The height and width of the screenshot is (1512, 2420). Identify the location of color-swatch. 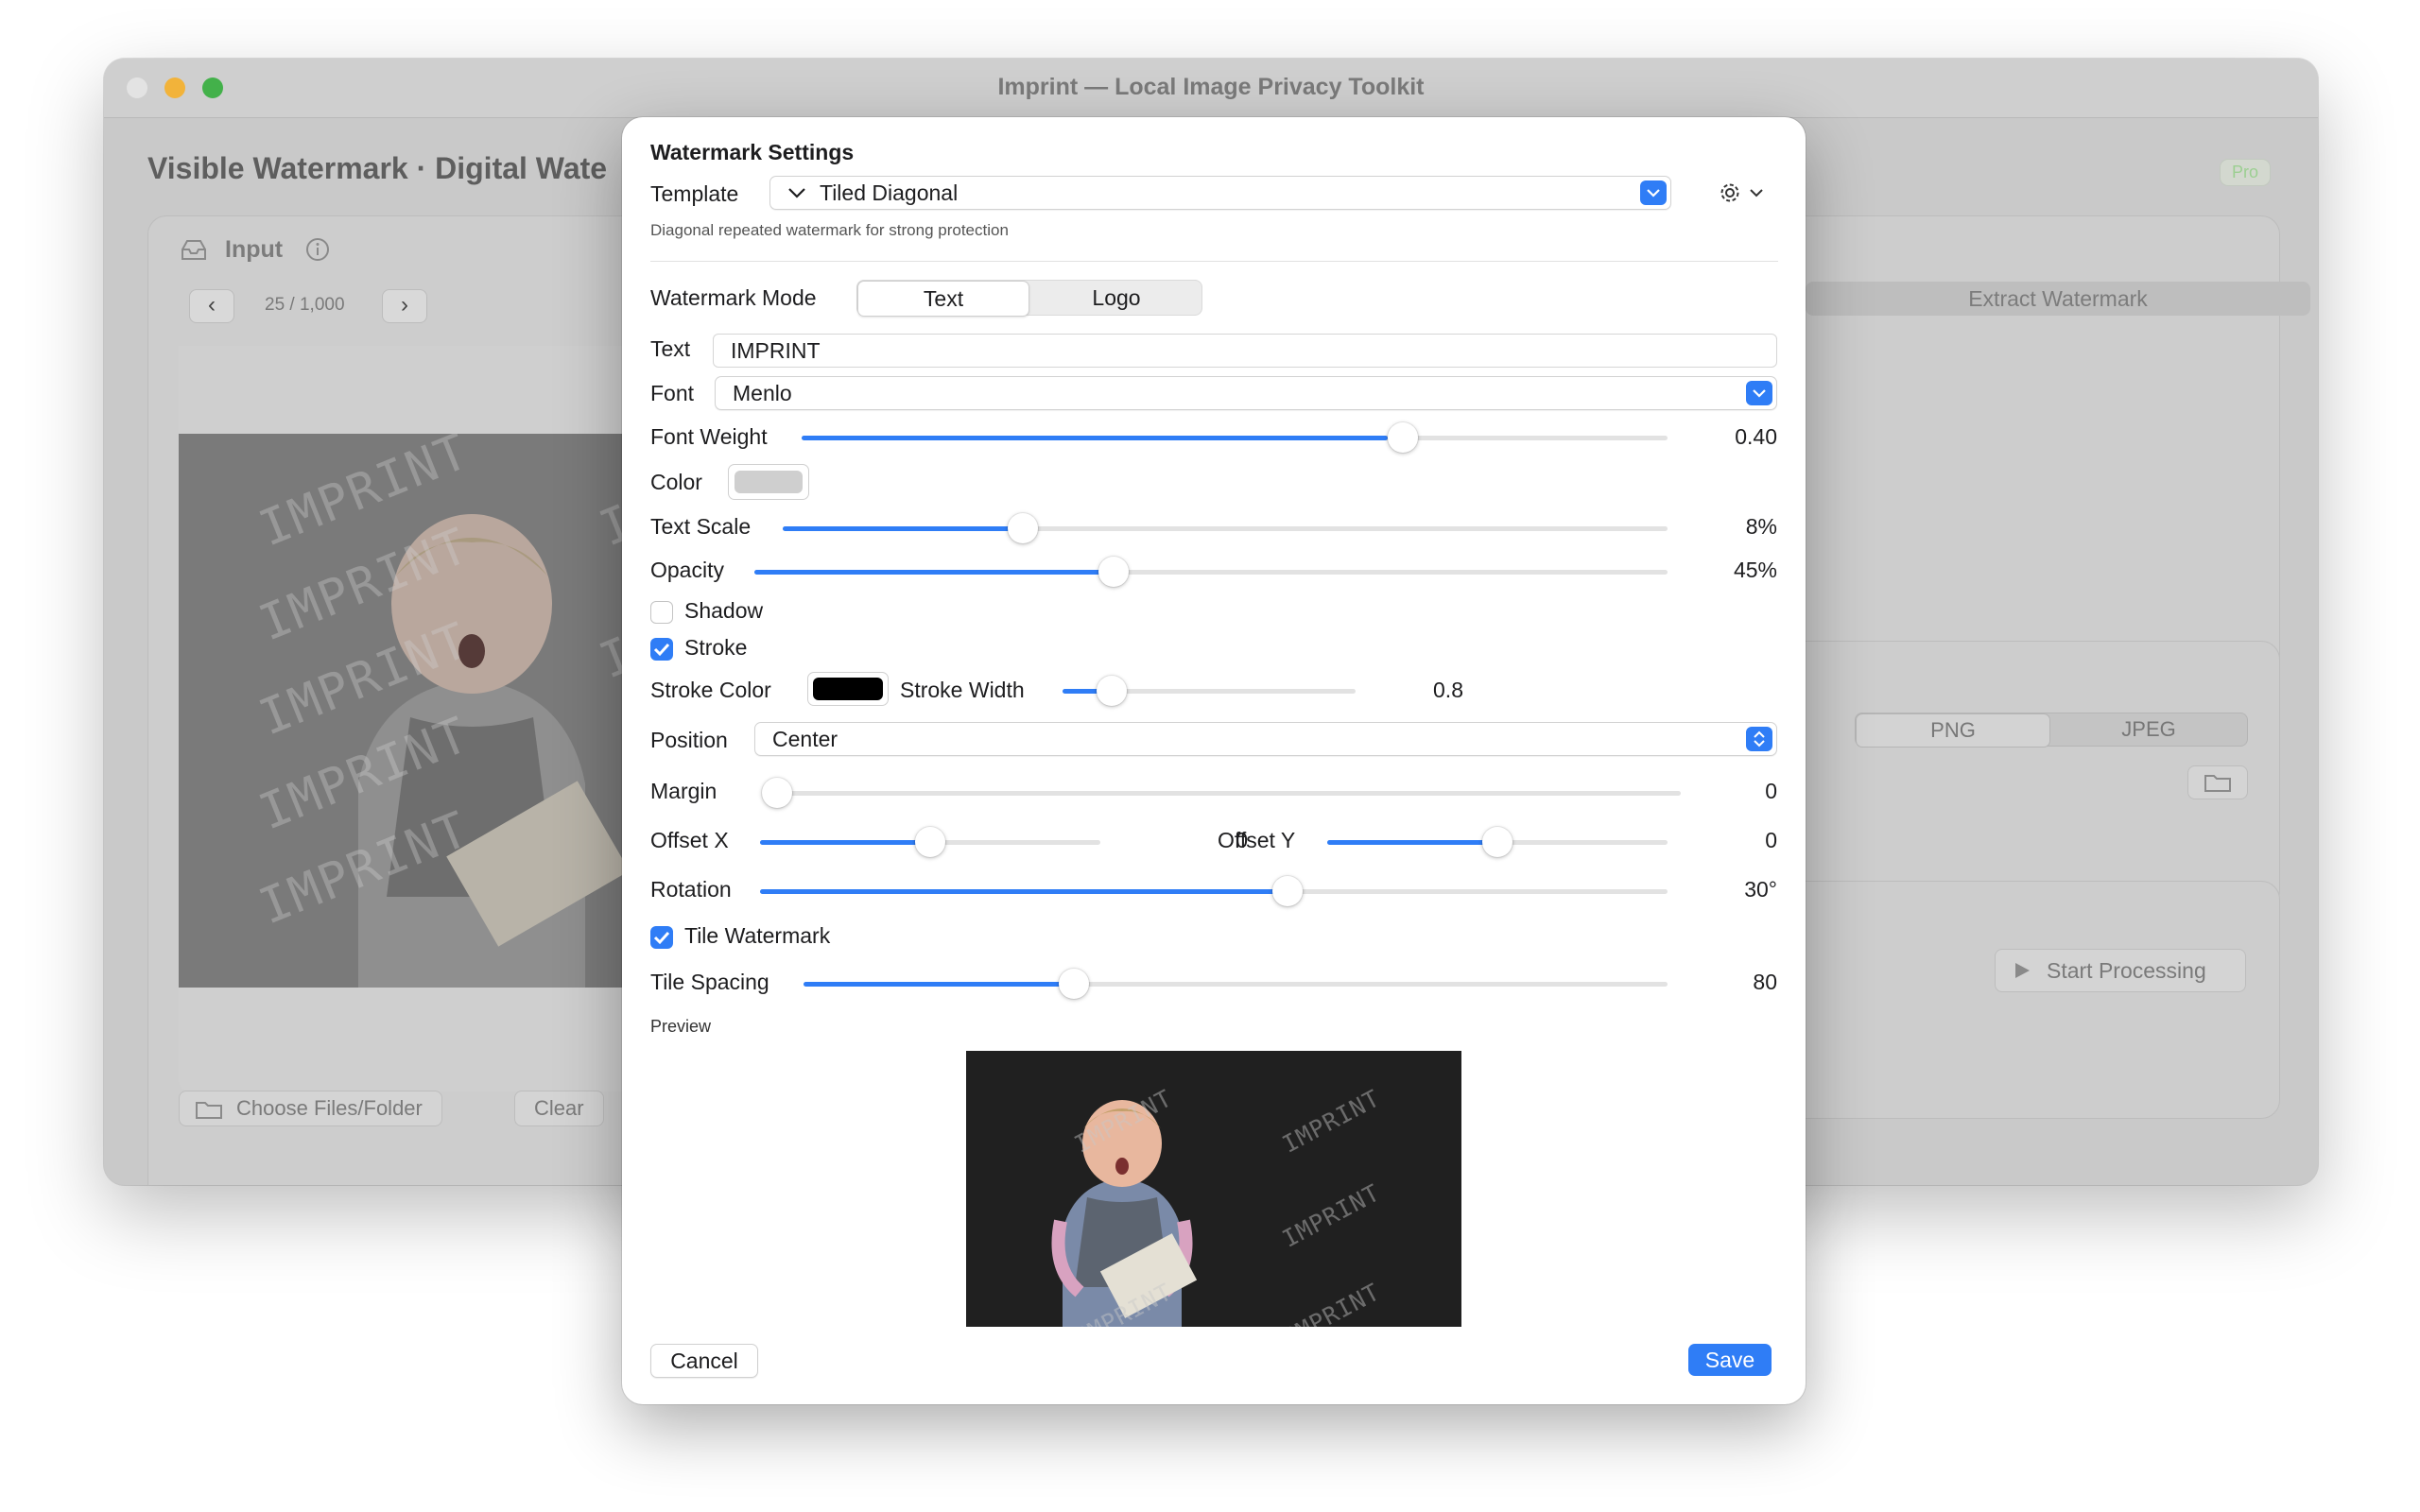
(769, 482).